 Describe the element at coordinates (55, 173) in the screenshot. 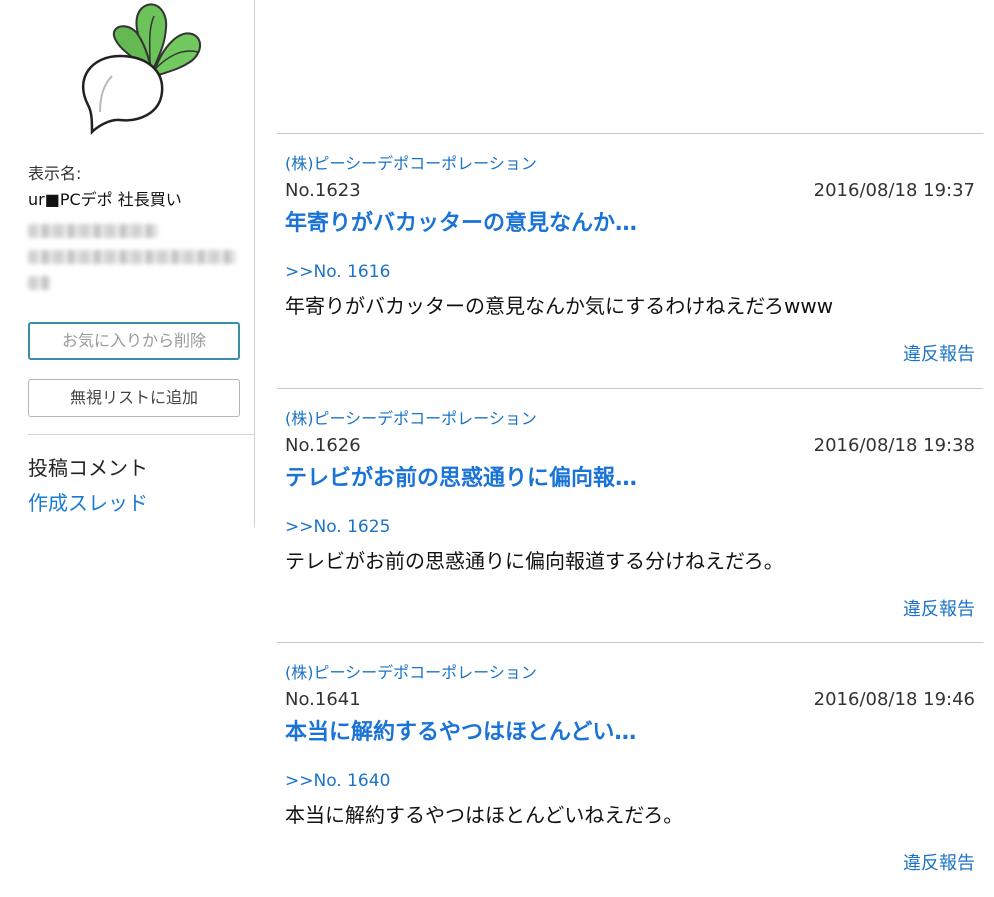

I see `display-name-label: 表示名:` at that location.